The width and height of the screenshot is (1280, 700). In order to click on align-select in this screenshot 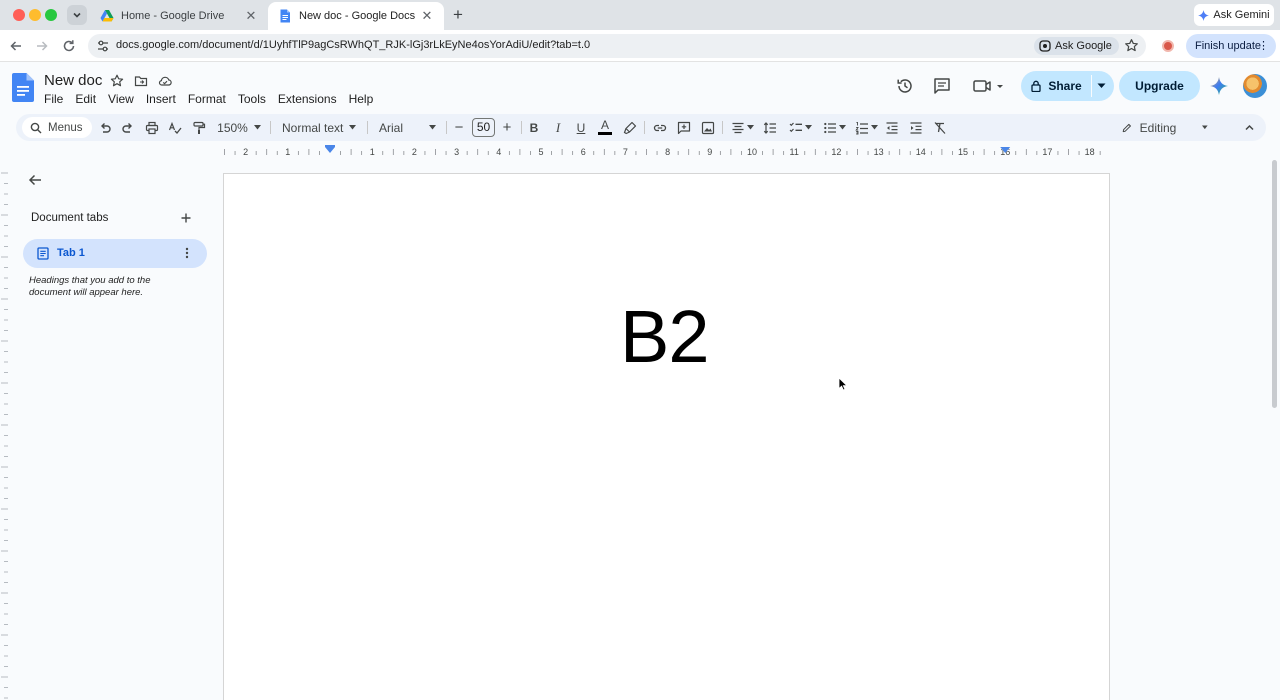, I will do `click(742, 127)`.